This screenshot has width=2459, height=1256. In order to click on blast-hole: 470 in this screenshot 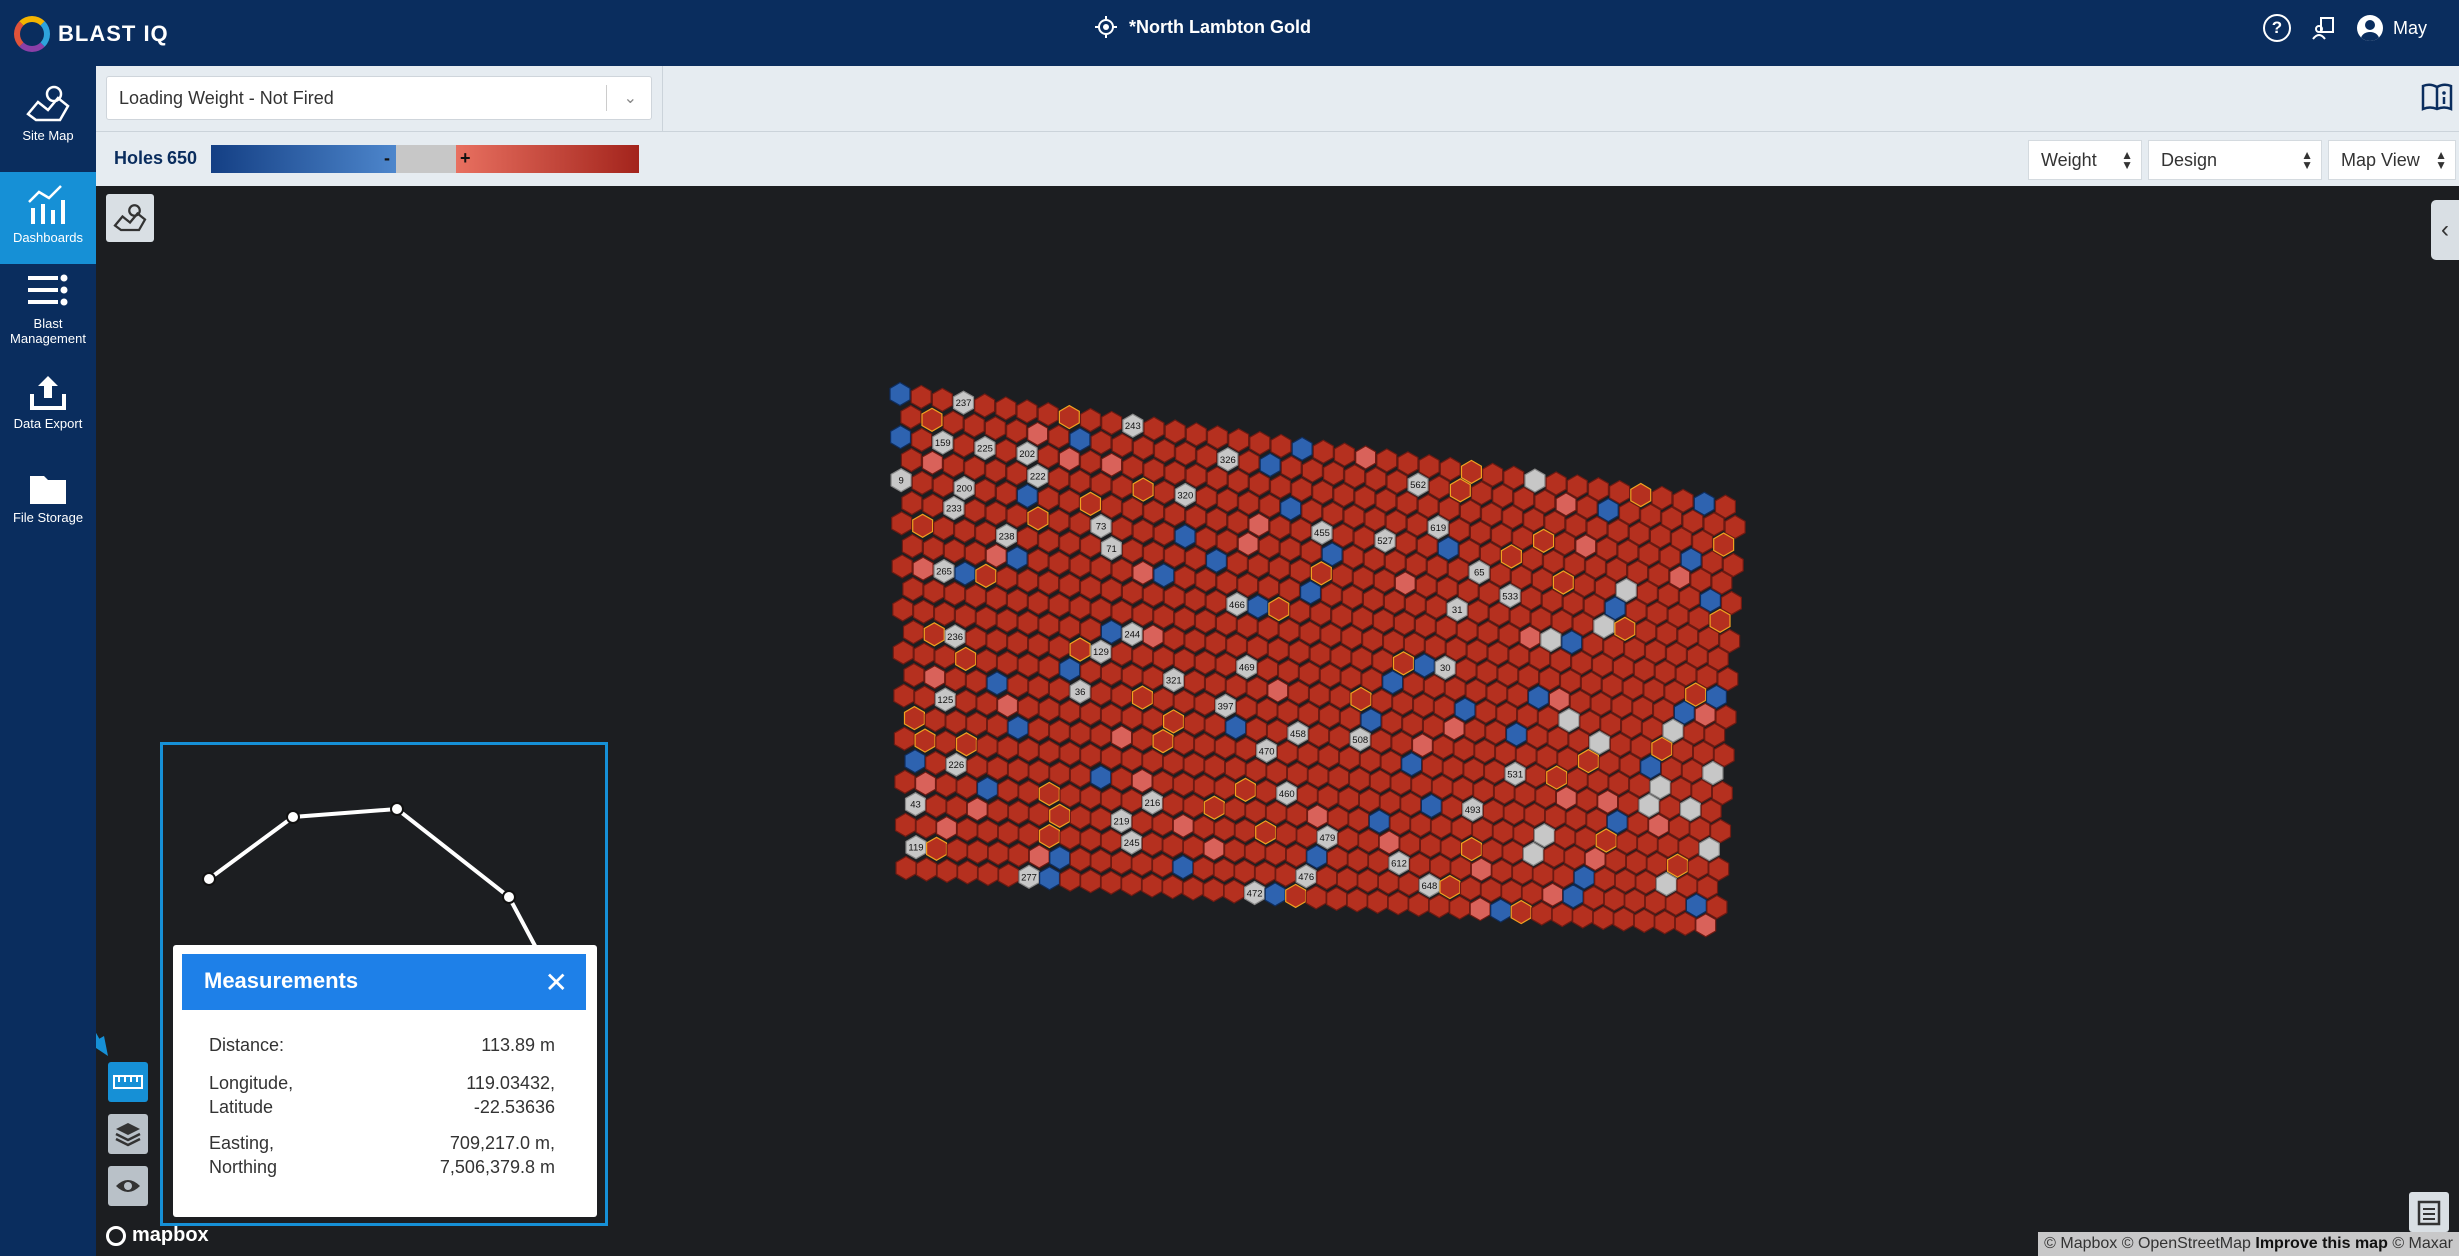, I will do `click(1267, 750)`.